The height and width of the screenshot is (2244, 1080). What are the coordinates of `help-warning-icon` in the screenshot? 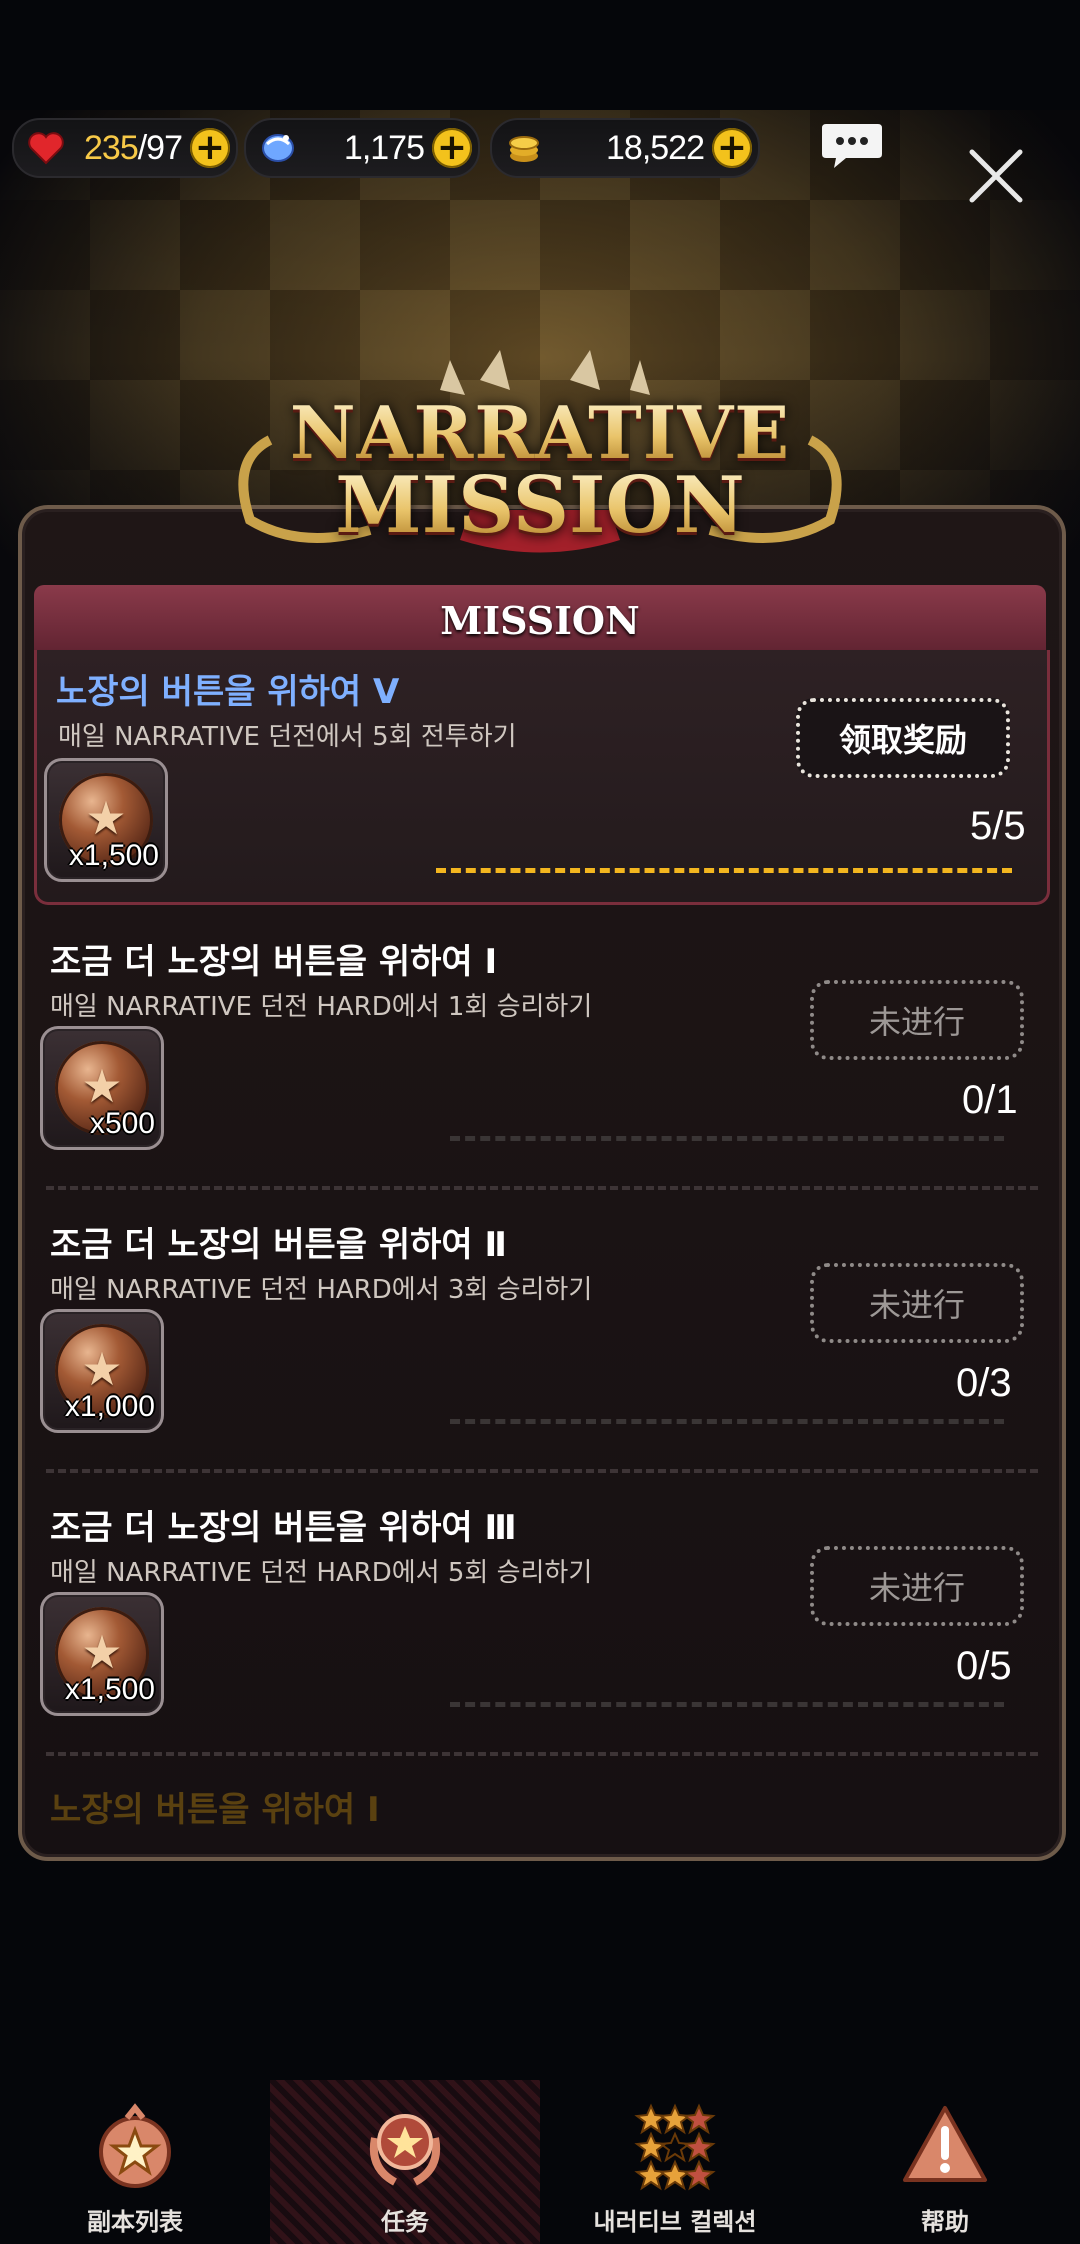 It's located at (945, 2146).